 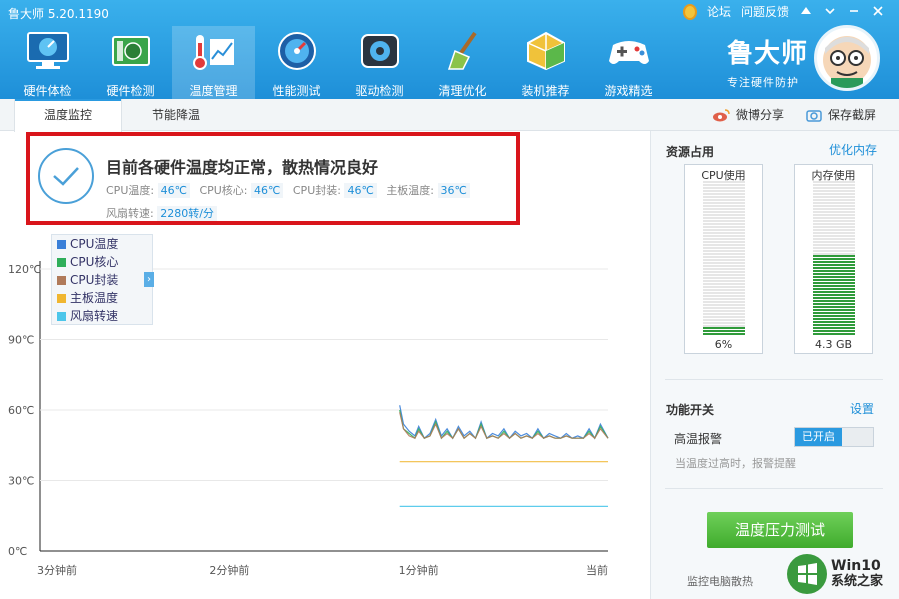 I want to click on minimize-icon, so click(x=854, y=12).